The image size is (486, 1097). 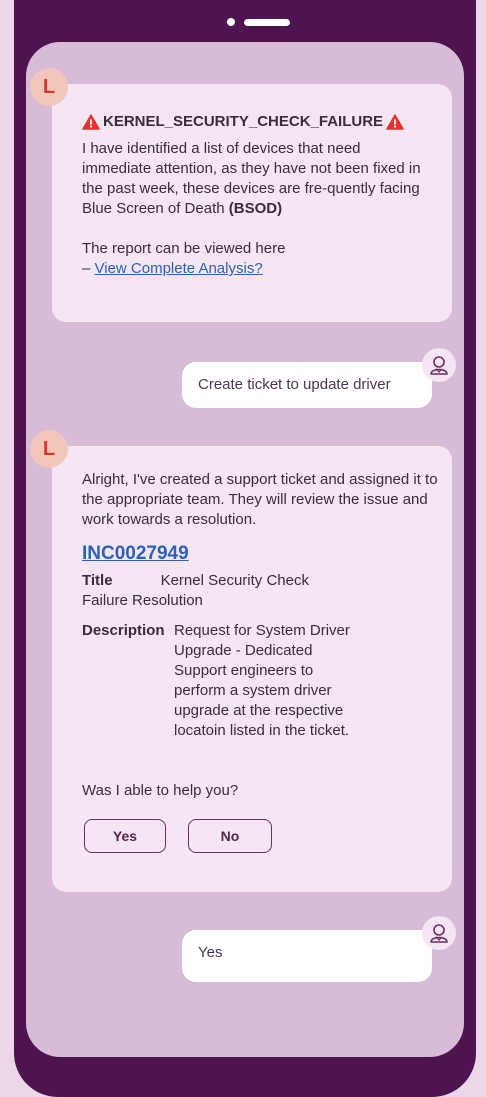 I want to click on speaker-bar, so click(x=267, y=22).